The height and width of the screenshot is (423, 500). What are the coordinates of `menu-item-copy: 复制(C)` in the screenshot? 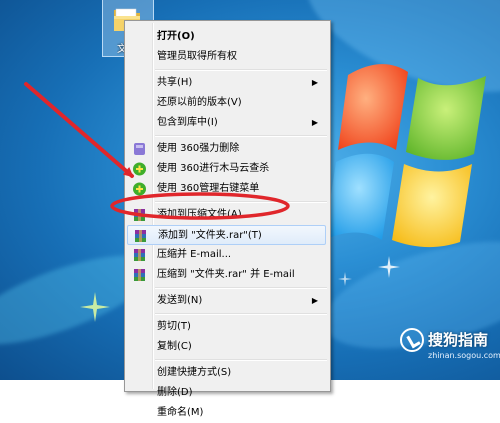 It's located at (226, 347).